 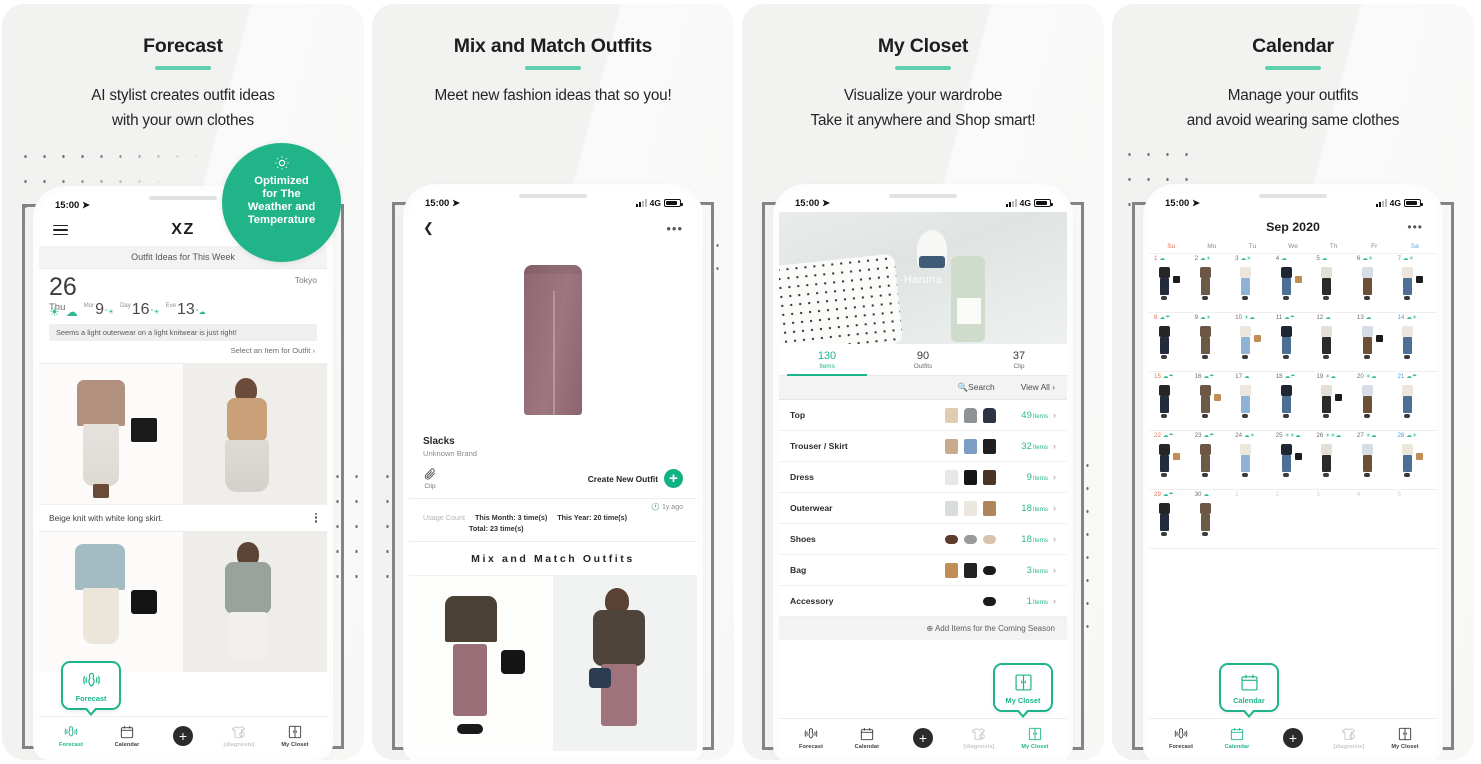 I want to click on calendar-day-cell: 9 ☁☀, so click(x=1212, y=317).